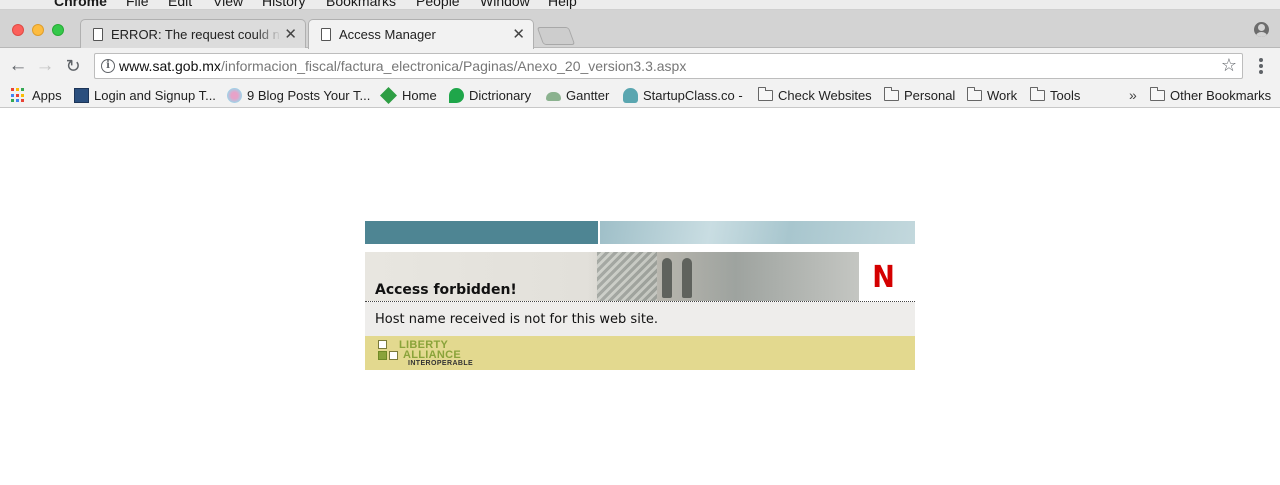 The width and height of the screenshot is (1280, 485). What do you see at coordinates (556, 36) in the screenshot?
I see `new-tab-button` at bounding box center [556, 36].